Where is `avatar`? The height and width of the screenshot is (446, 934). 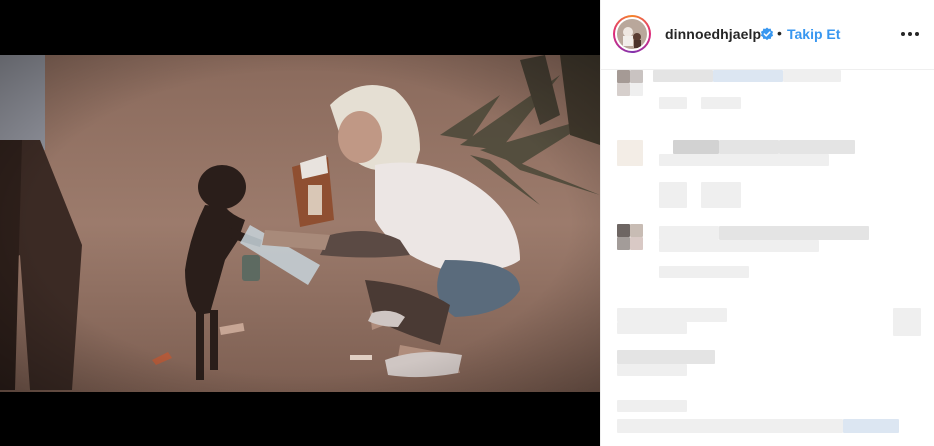 avatar is located at coordinates (632, 34).